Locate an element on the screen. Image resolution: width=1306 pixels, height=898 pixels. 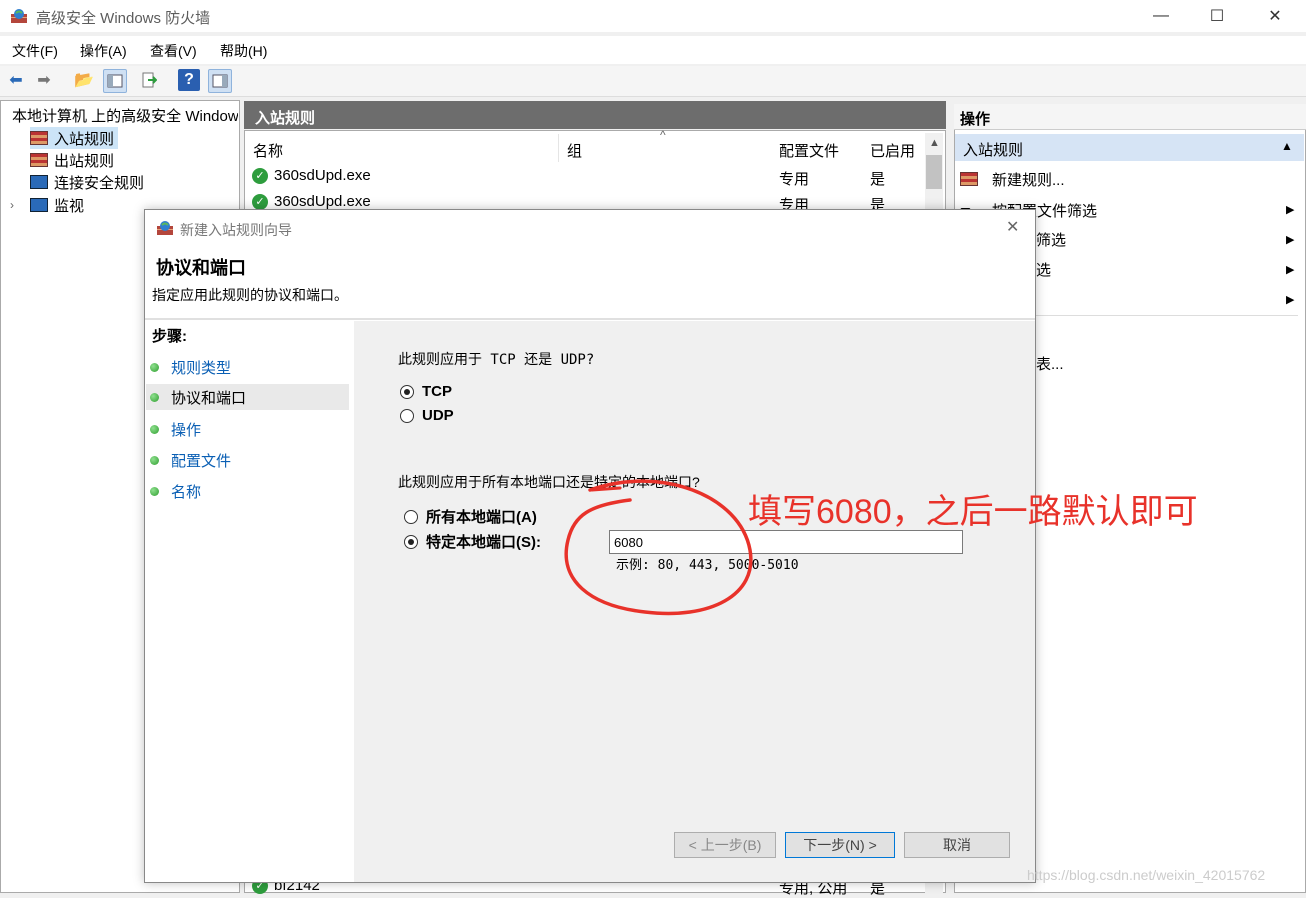
menu-help: 帮助(H) is located at coordinates (243, 51).